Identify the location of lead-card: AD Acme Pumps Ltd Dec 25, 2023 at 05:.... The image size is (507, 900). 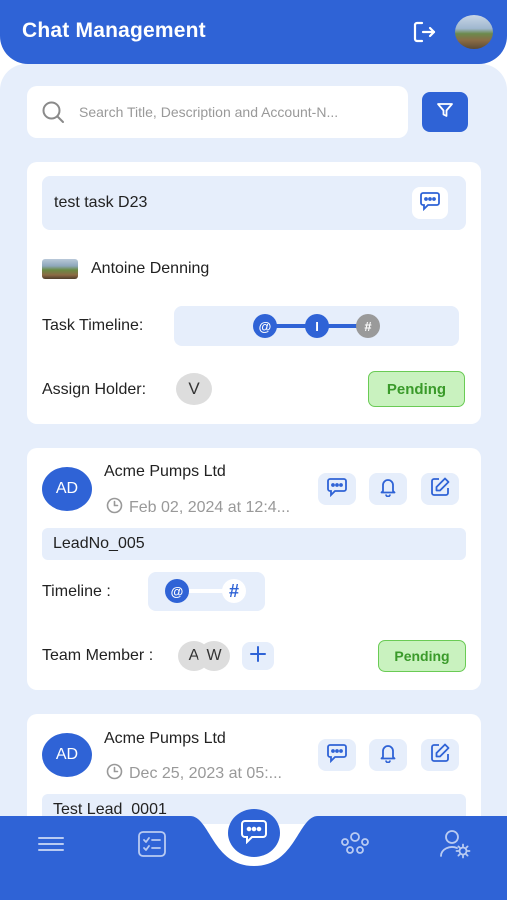
(254, 769).